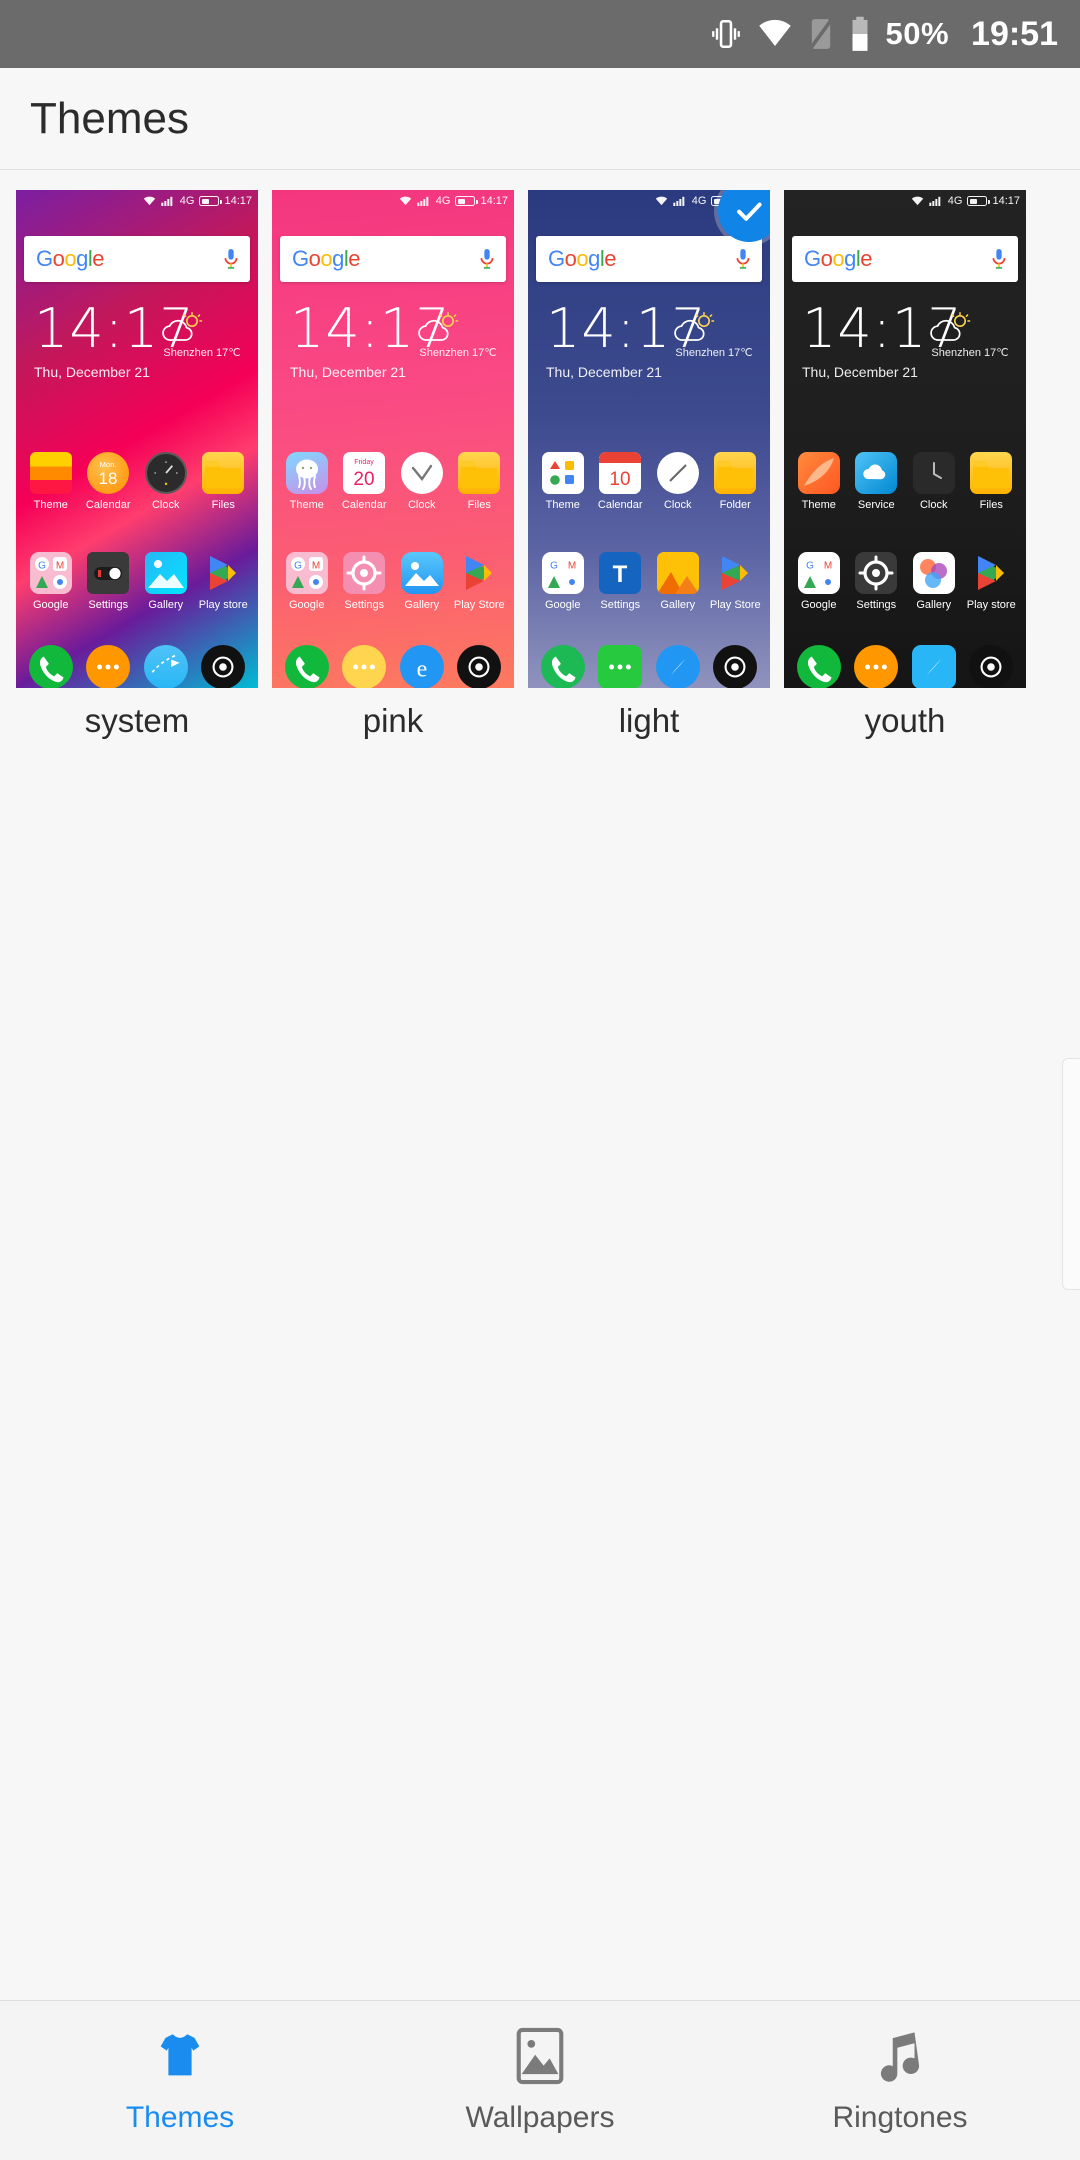 This screenshot has height=2160, width=1080. I want to click on theme-name: light, so click(649, 720).